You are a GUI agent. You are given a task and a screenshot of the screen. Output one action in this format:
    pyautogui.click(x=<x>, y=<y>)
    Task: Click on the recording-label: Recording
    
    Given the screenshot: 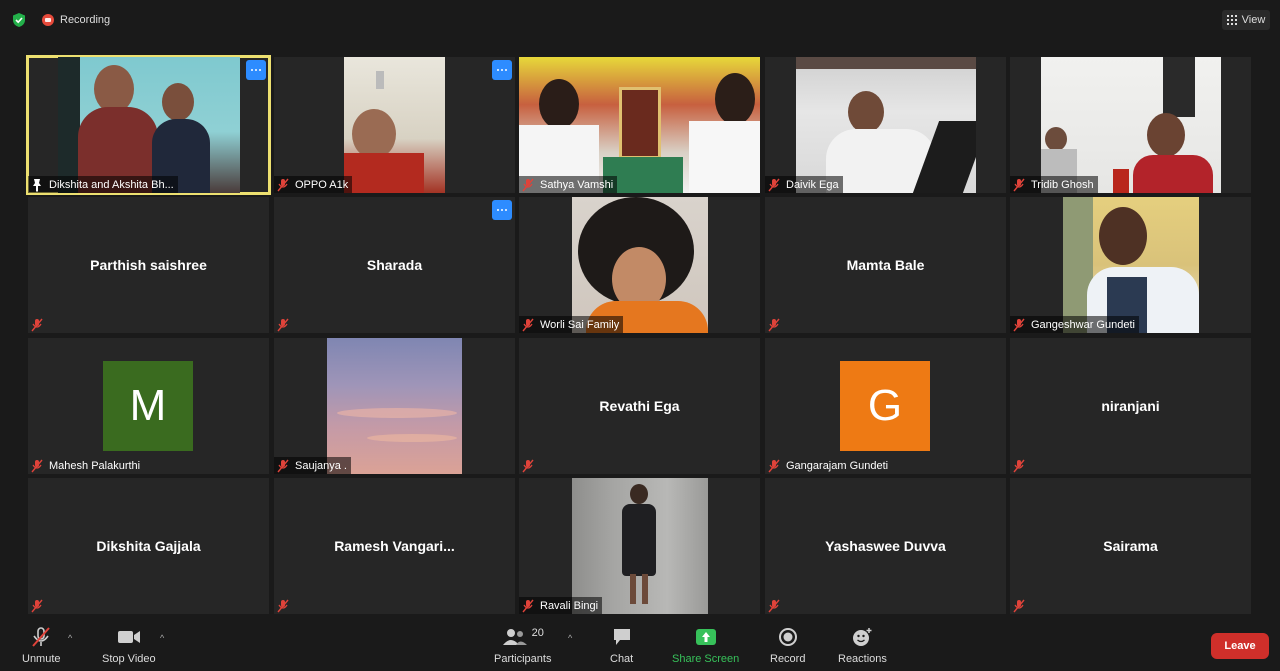 What is the action you would take?
    pyautogui.click(x=85, y=20)
    